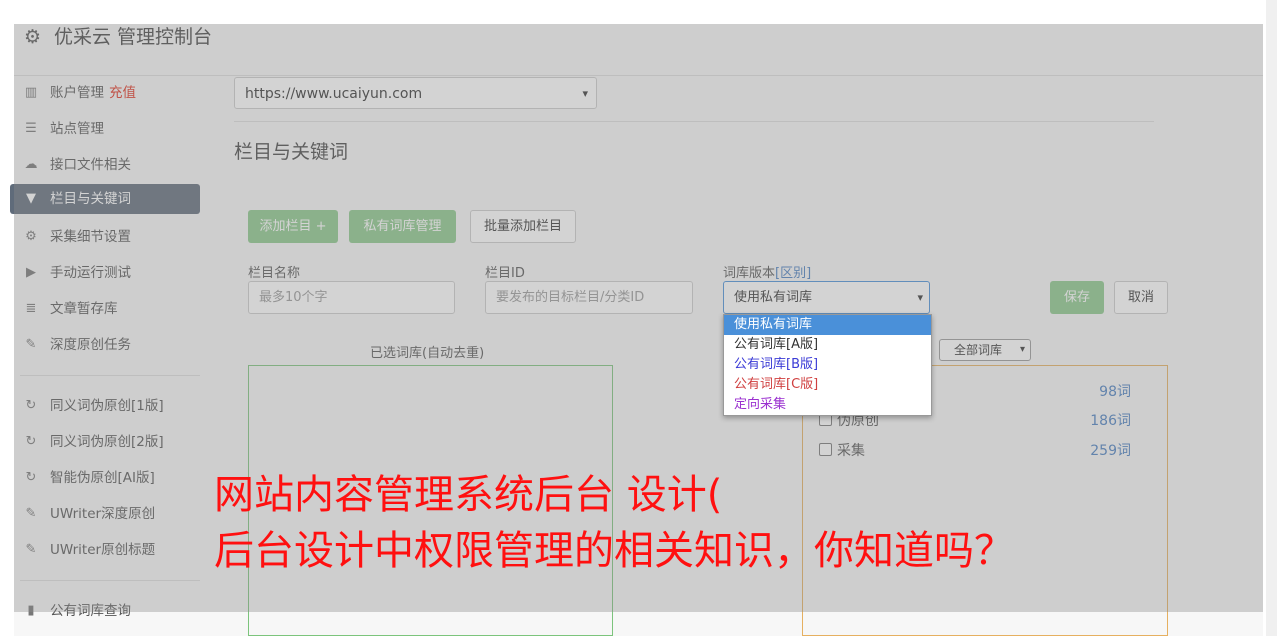  Describe the element at coordinates (827, 385) in the screenshot. I see `lib-version-option: 公有词库[C版]` at that location.